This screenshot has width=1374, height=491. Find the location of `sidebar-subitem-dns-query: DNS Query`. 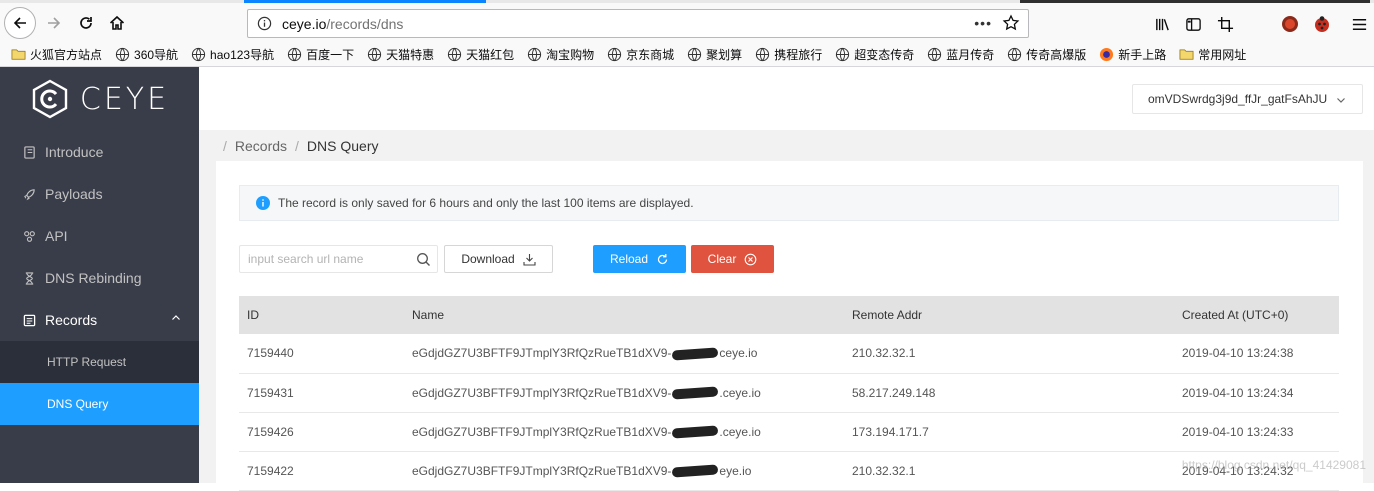

sidebar-subitem-dns-query: DNS Query is located at coordinates (99, 404).